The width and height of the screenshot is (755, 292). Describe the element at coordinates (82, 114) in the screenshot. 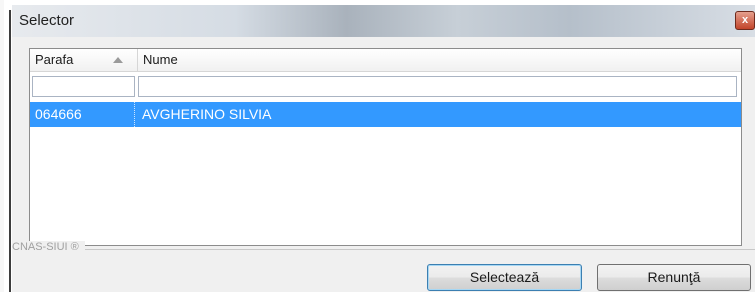

I see `cell-parafa: 064666` at that location.